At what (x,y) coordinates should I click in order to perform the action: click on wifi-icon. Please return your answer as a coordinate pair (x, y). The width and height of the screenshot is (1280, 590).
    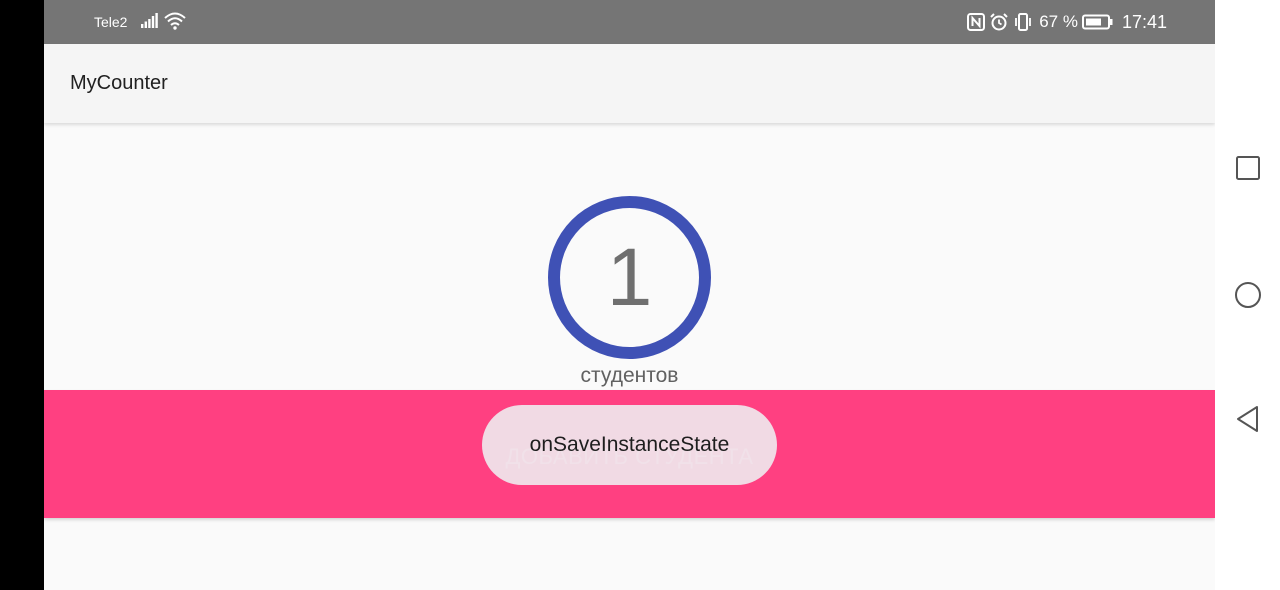
    Looking at the image, I should click on (175, 21).